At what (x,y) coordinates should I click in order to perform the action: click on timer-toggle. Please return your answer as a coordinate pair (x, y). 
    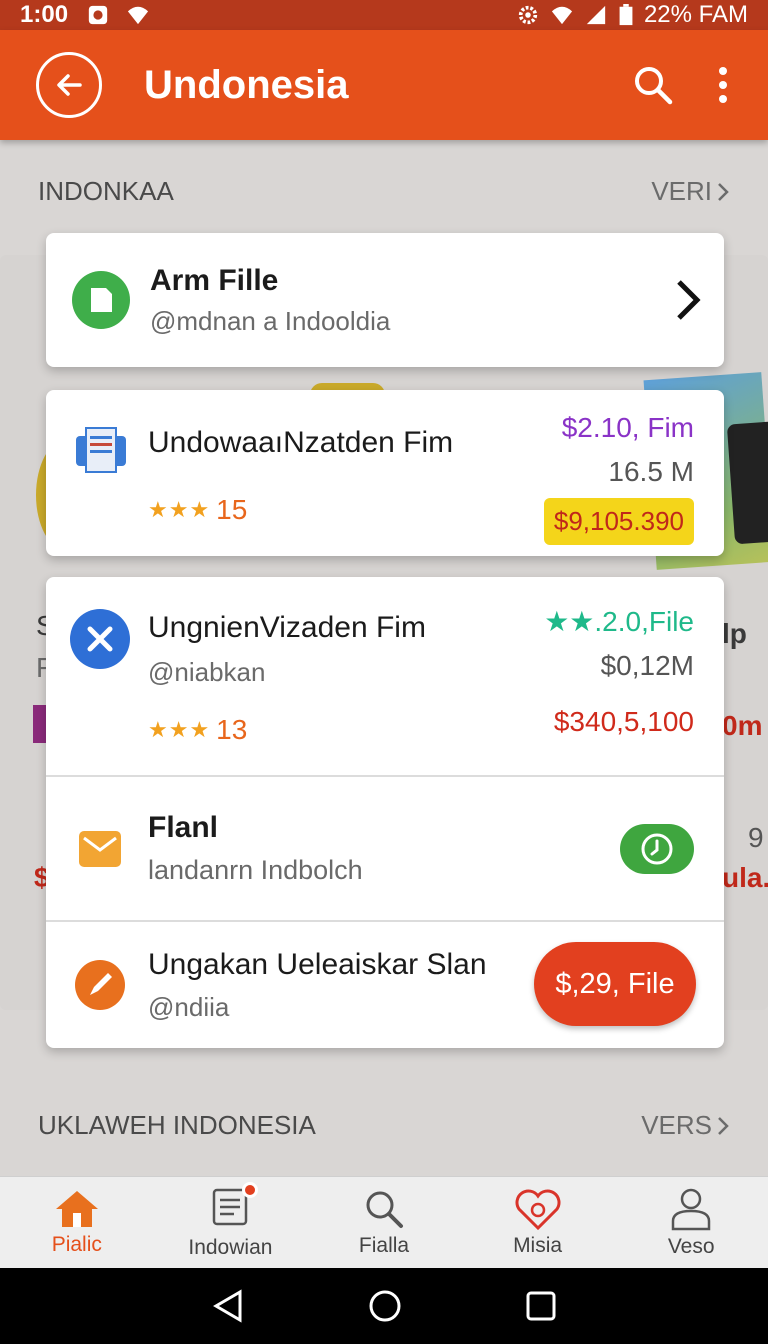
    Looking at the image, I should click on (657, 848).